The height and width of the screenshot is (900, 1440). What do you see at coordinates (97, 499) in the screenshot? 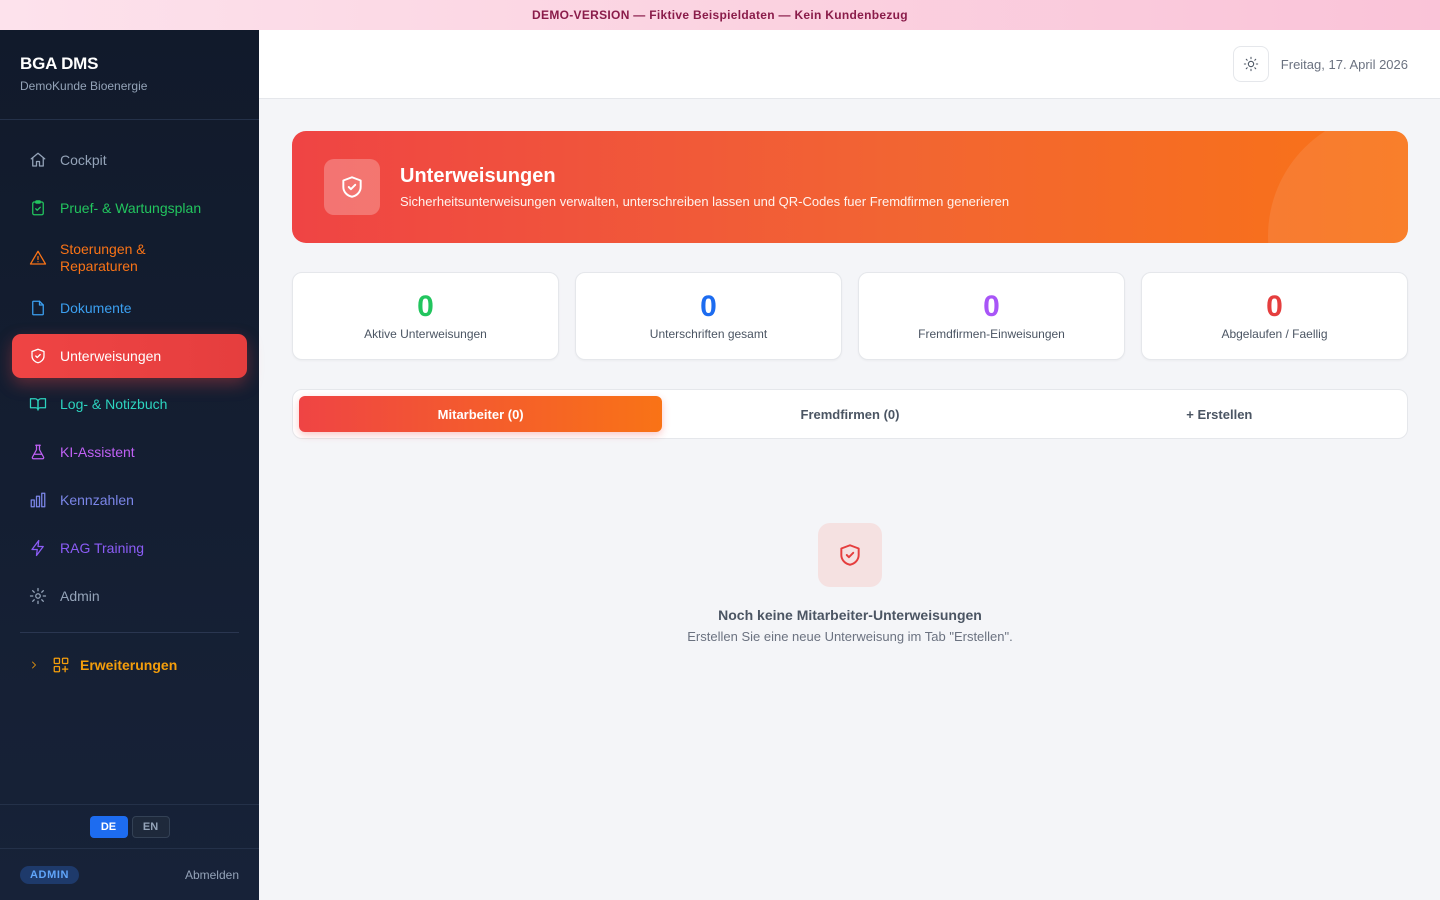
I see `sidebar-item-label: Kennzahlen` at bounding box center [97, 499].